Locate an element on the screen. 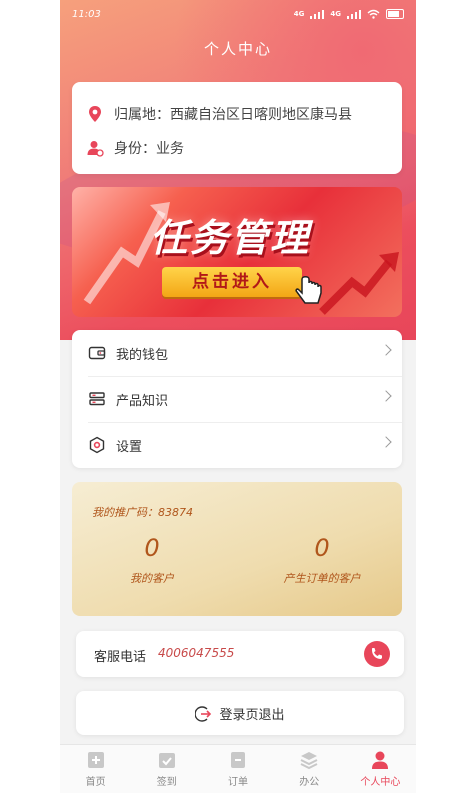 Image resolution: width=476 pixels, height=793 pixels. tab-office: 办公 is located at coordinates (309, 769).